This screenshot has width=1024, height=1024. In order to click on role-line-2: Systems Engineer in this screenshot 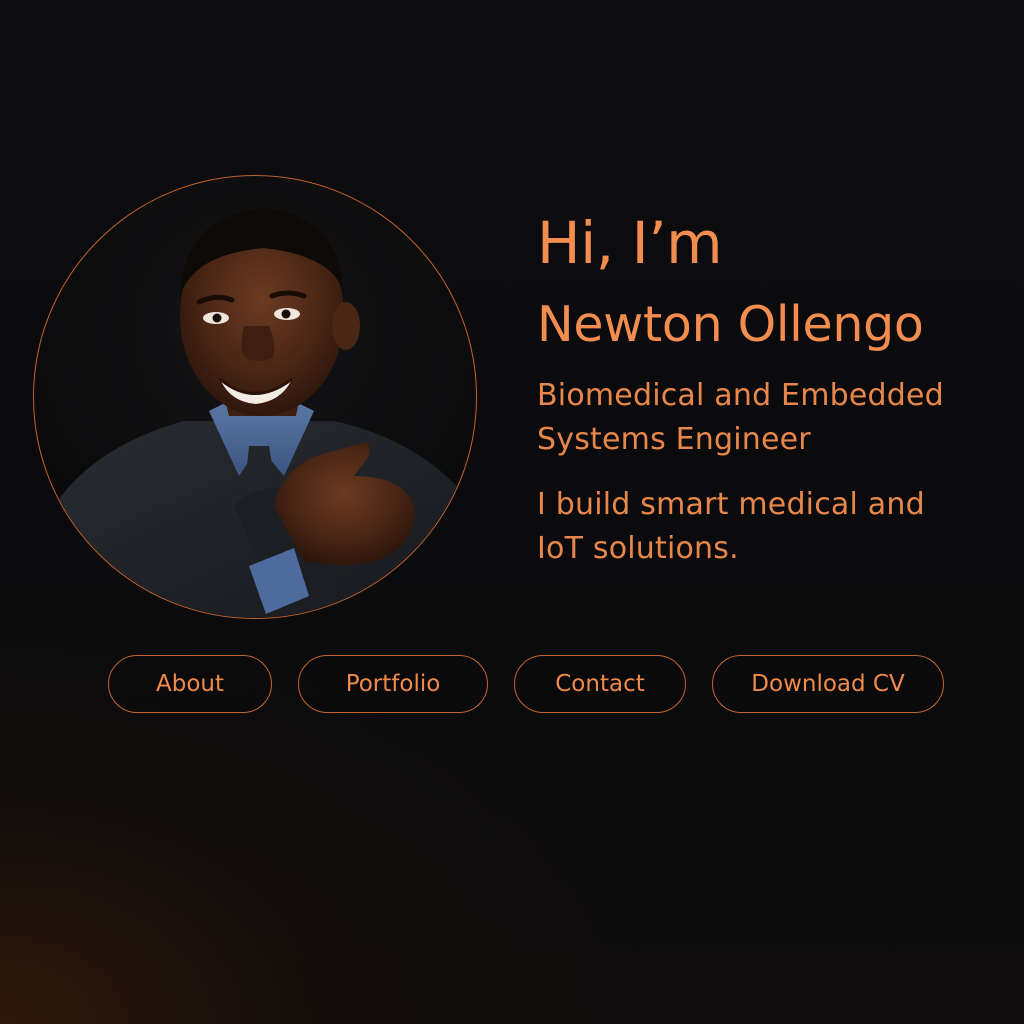, I will do `click(674, 439)`.